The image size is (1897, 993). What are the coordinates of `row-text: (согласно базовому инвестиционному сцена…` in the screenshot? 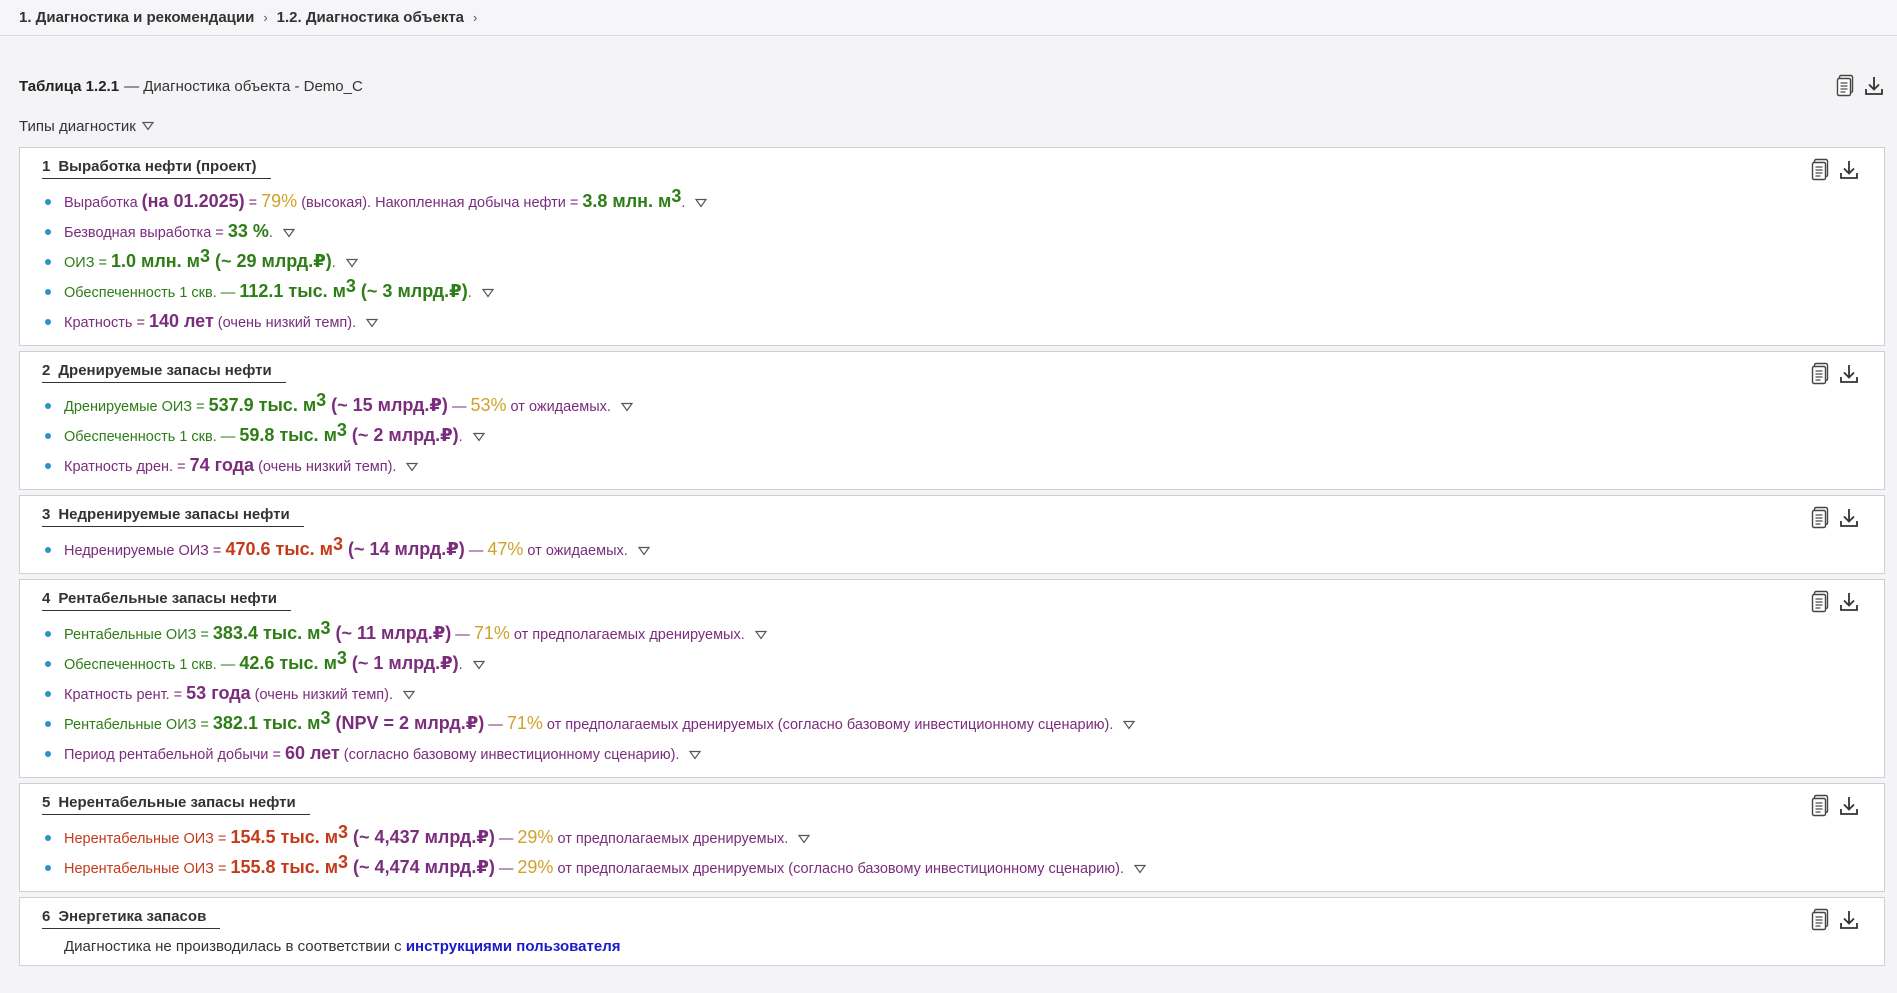 It's located at (509, 755).